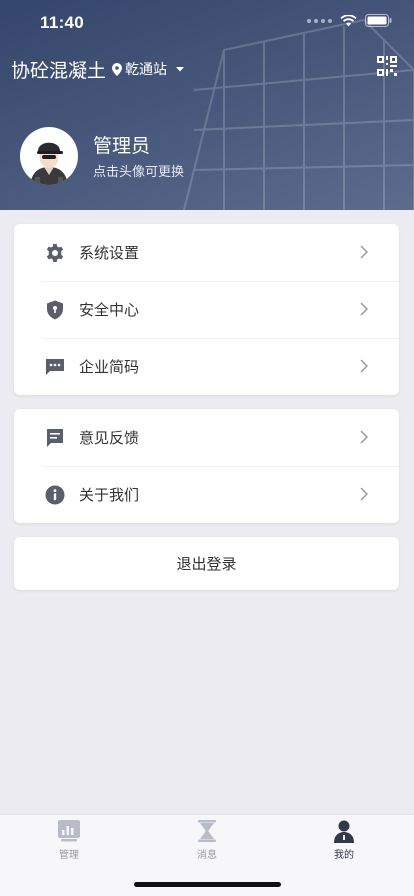  Describe the element at coordinates (55, 438) in the screenshot. I see `feedback-icon` at that location.